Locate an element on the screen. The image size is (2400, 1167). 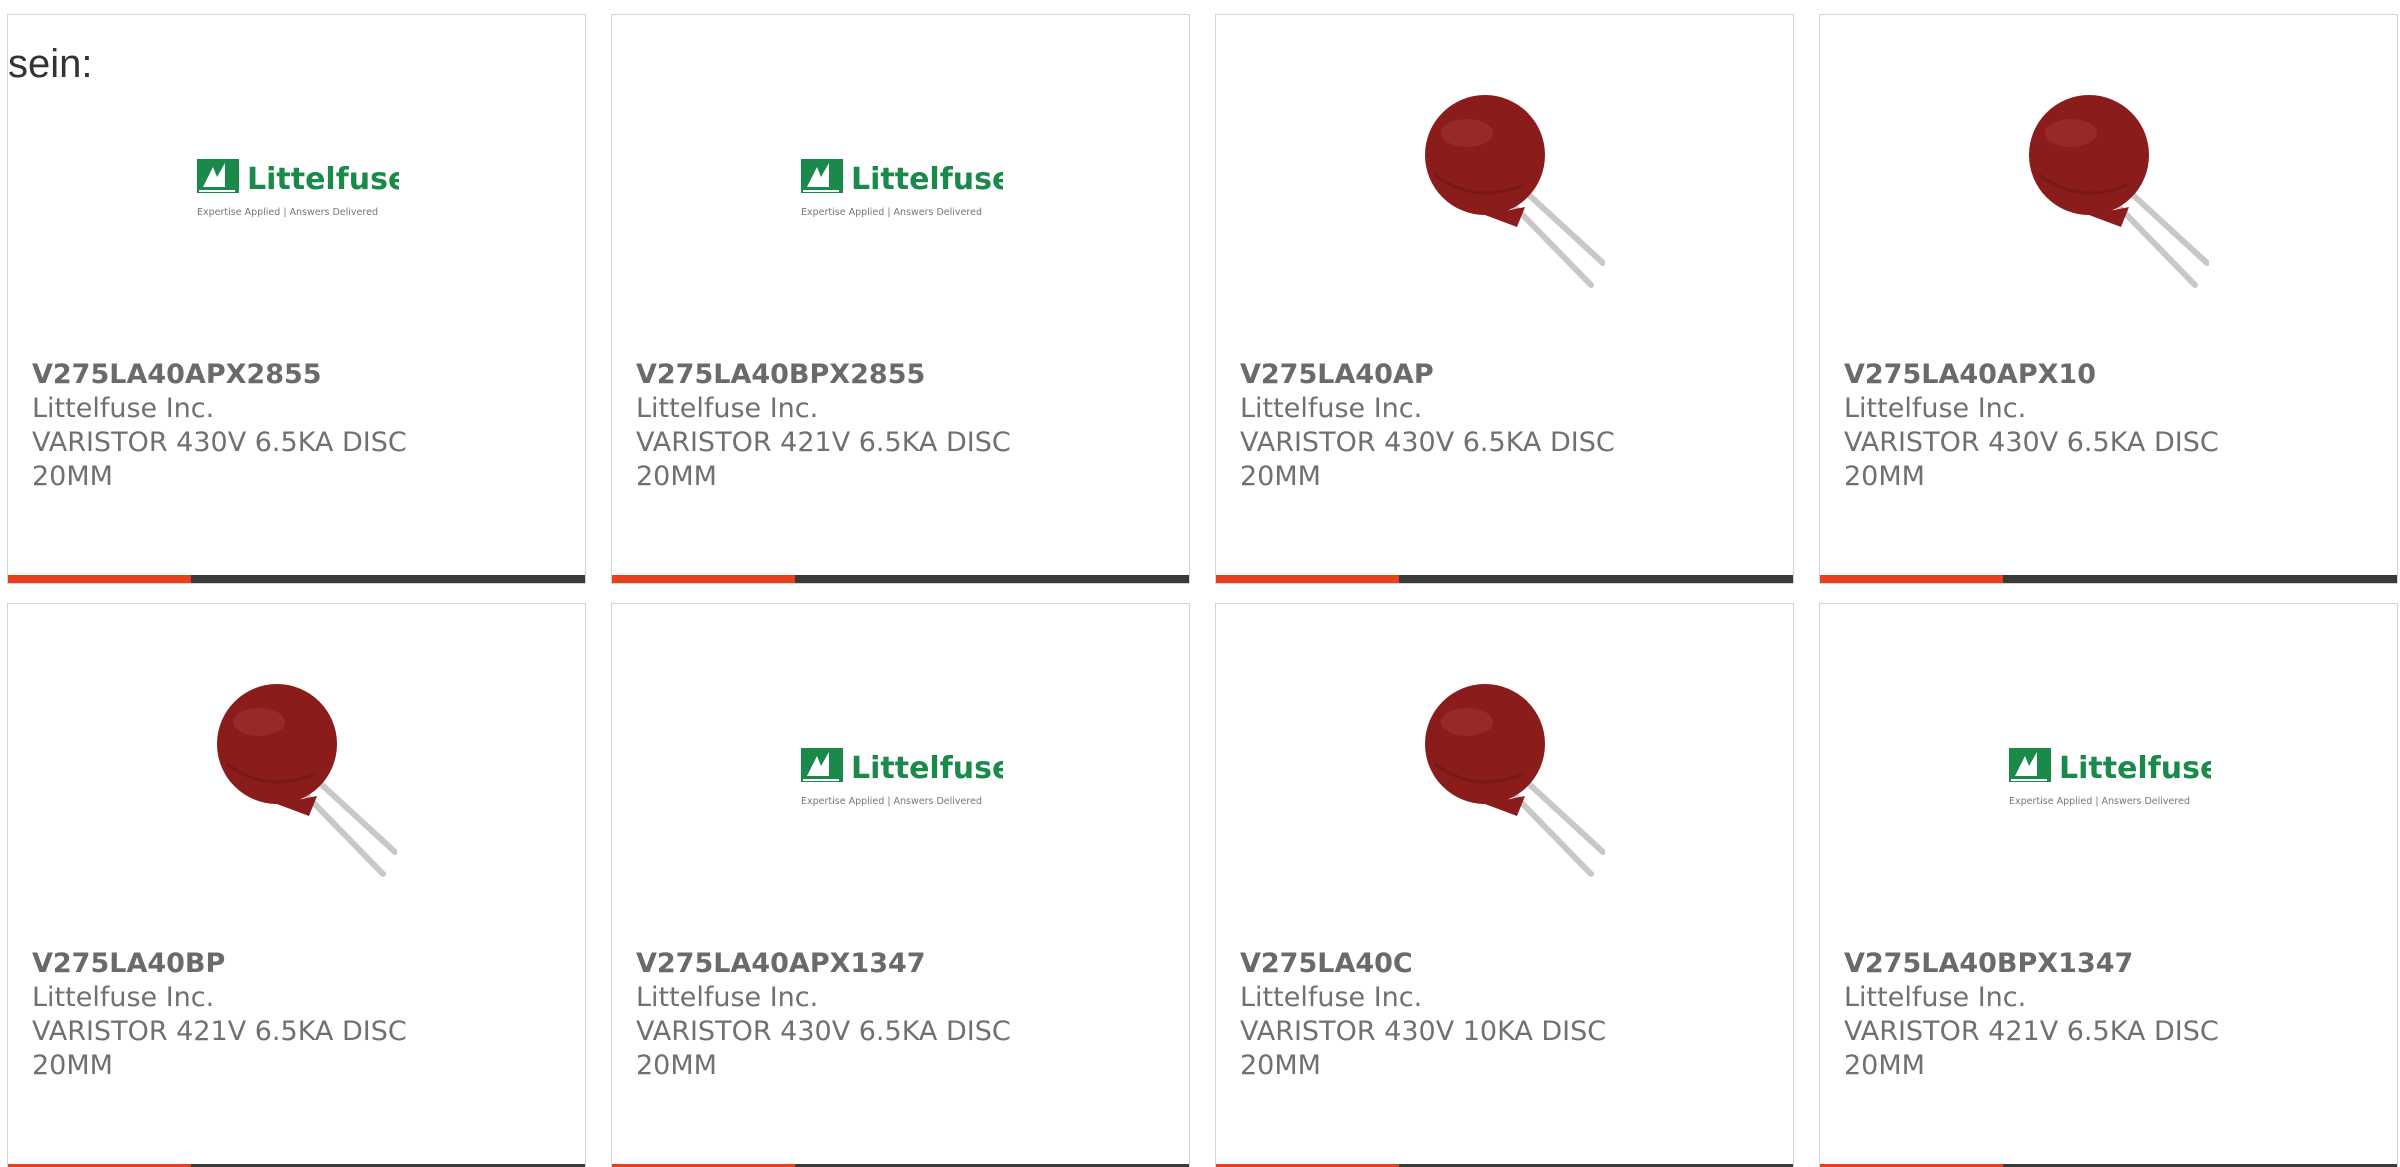
part-number: V275LA40BPX2855 is located at coordinates (856, 375).